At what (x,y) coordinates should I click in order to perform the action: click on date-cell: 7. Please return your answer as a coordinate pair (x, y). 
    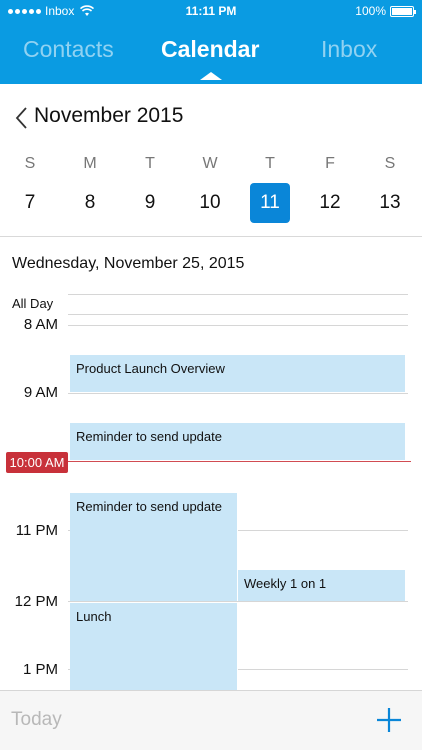
    Looking at the image, I should click on (30, 203).